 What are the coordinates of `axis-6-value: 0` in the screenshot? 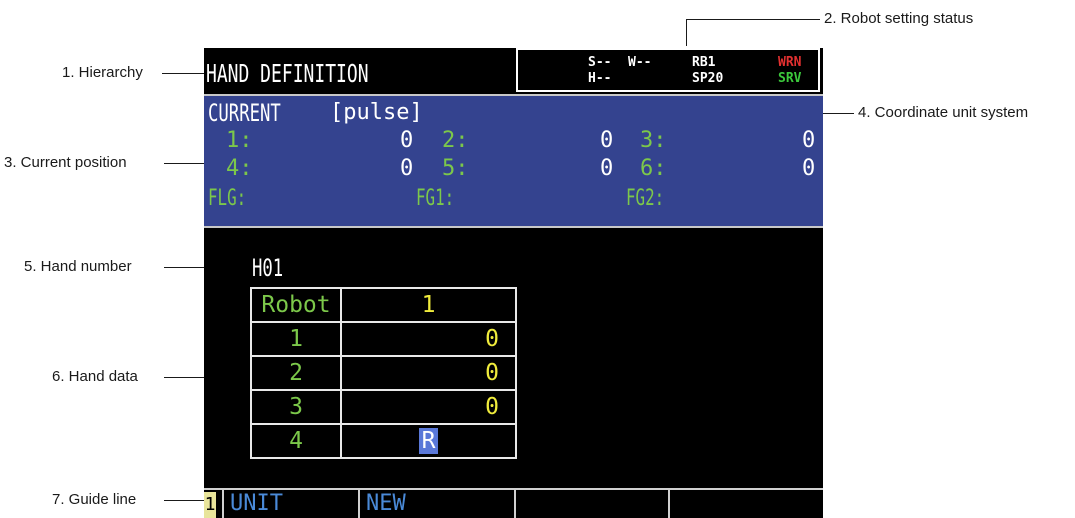 It's located at (809, 168).